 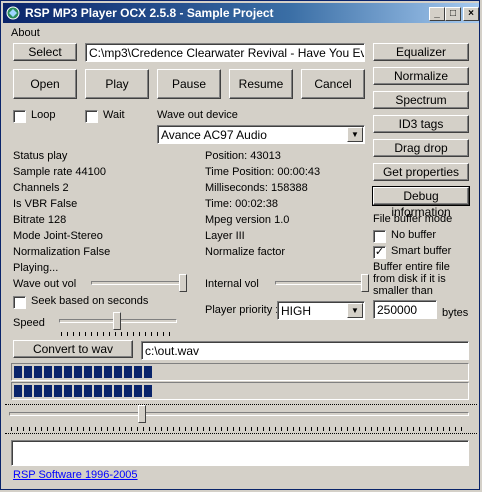 I want to click on loop-label: Loop, so click(x=43, y=115).